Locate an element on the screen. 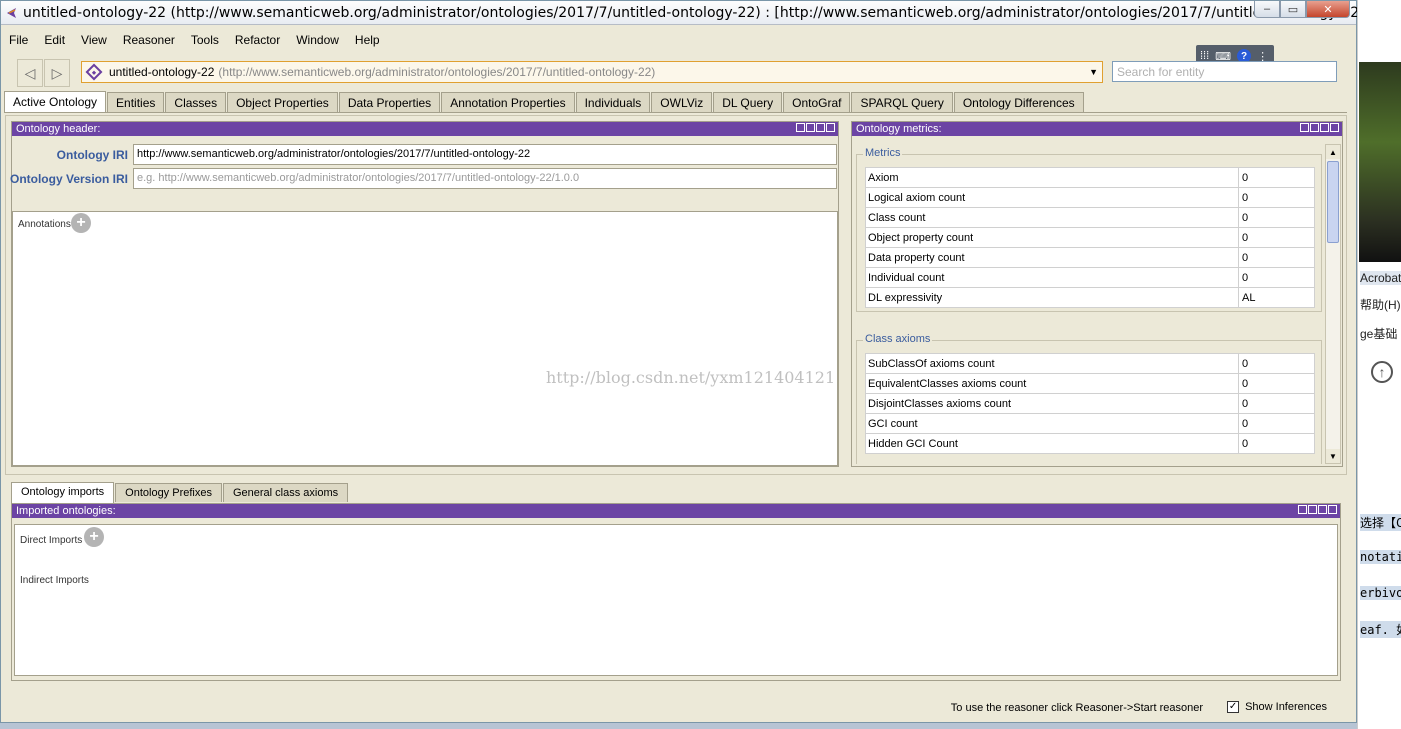 This screenshot has height=729, width=1401. menu-view: View is located at coordinates (94, 40).